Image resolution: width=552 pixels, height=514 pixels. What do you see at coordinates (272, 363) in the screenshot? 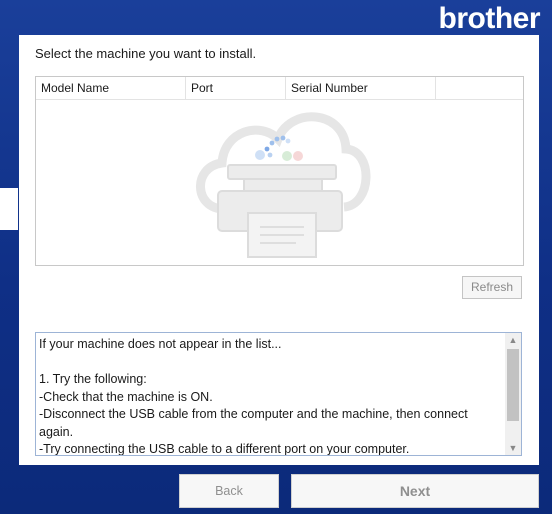
I see `help-line` at bounding box center [272, 363].